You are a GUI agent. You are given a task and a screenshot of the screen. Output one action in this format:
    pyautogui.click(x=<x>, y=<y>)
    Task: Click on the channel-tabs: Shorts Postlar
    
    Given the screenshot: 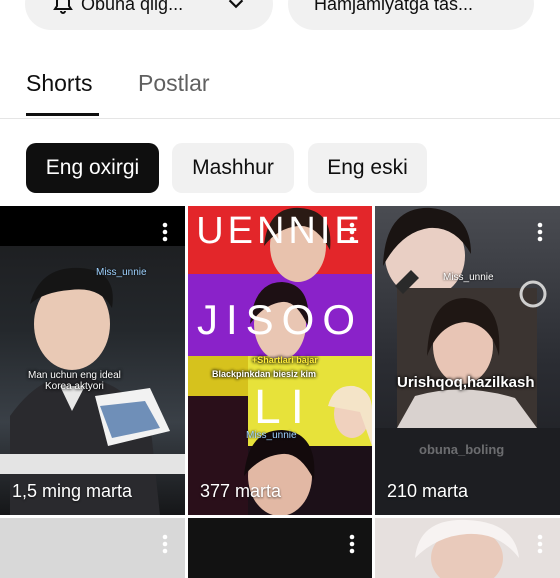 What is the action you would take?
    pyautogui.click(x=280, y=88)
    